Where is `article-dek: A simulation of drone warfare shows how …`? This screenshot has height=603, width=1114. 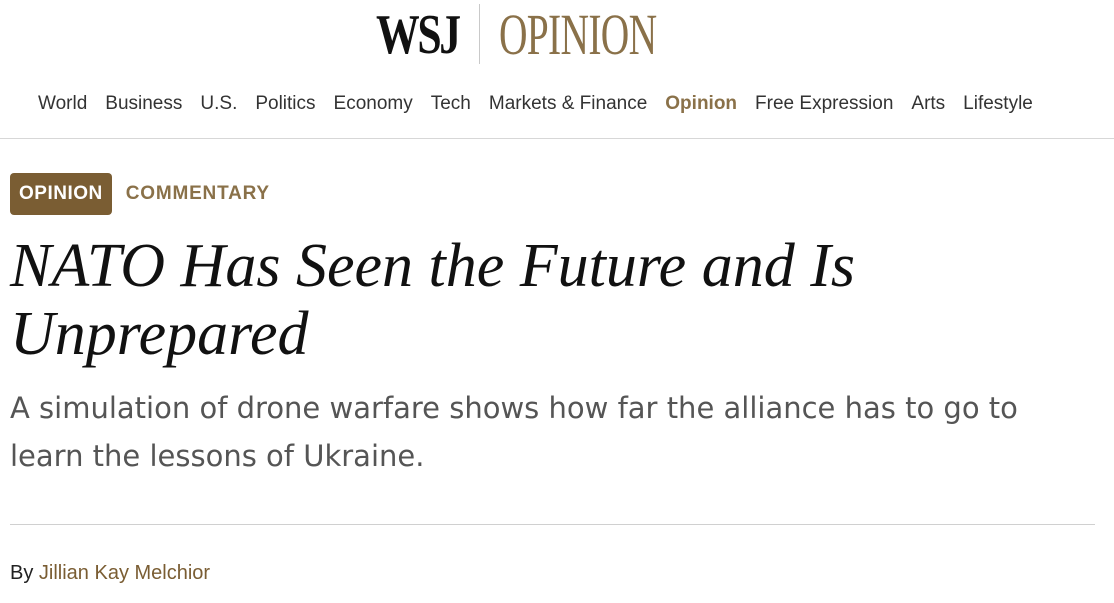
article-dek: A simulation of drone warfare shows how … is located at coordinates (514, 432).